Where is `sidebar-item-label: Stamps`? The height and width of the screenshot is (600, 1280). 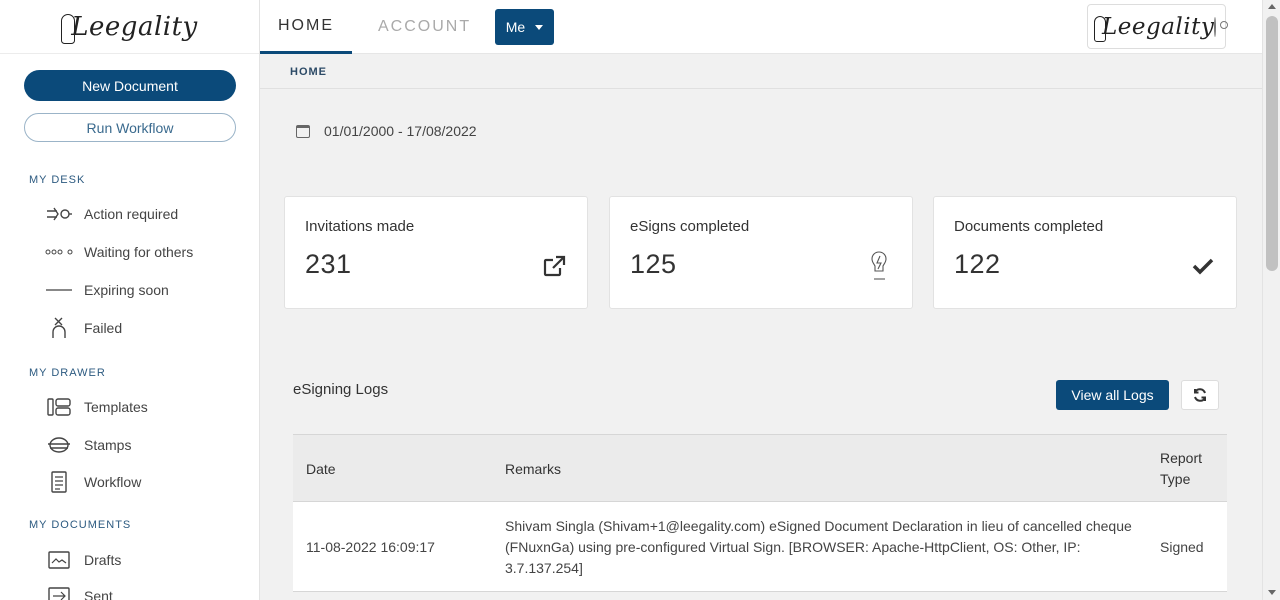
sidebar-item-label: Stamps is located at coordinates (108, 445).